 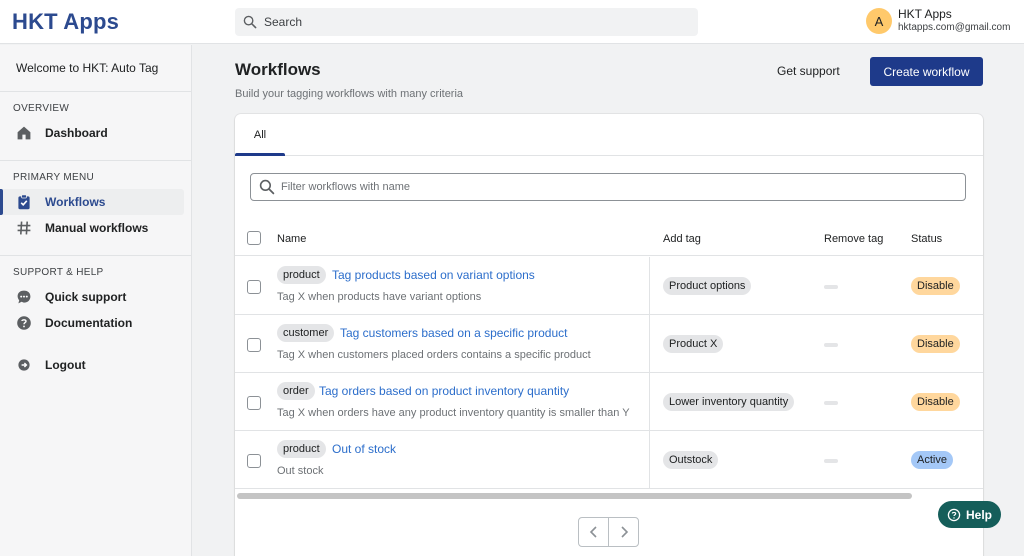 I want to click on horizontal-scrollbar, so click(x=574, y=496).